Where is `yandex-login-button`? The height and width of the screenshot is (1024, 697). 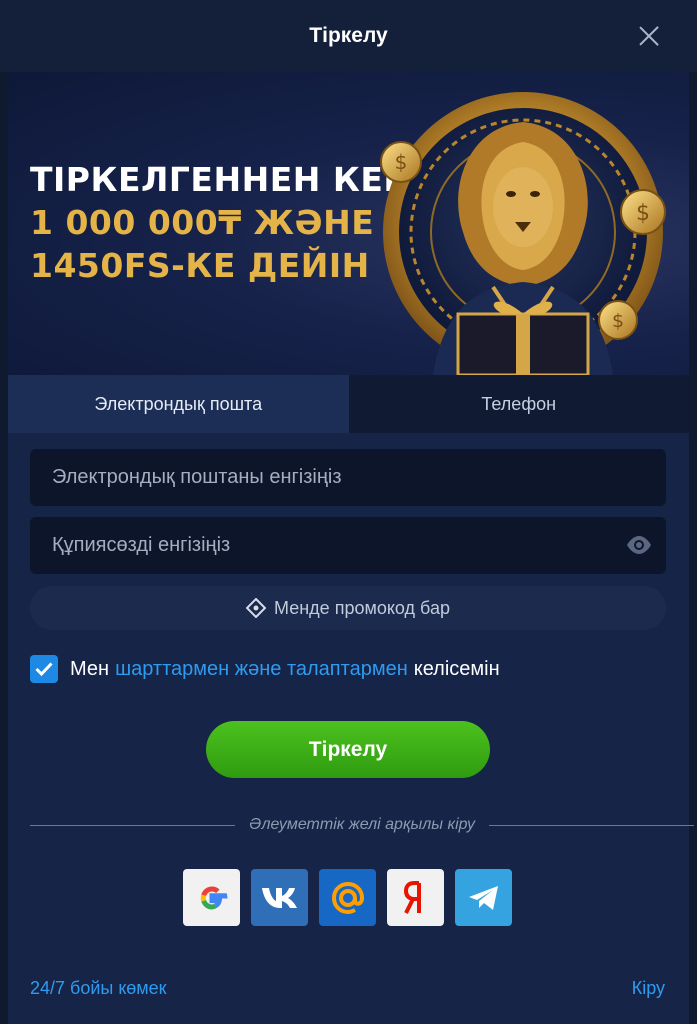
yandex-login-button is located at coordinates (415, 897).